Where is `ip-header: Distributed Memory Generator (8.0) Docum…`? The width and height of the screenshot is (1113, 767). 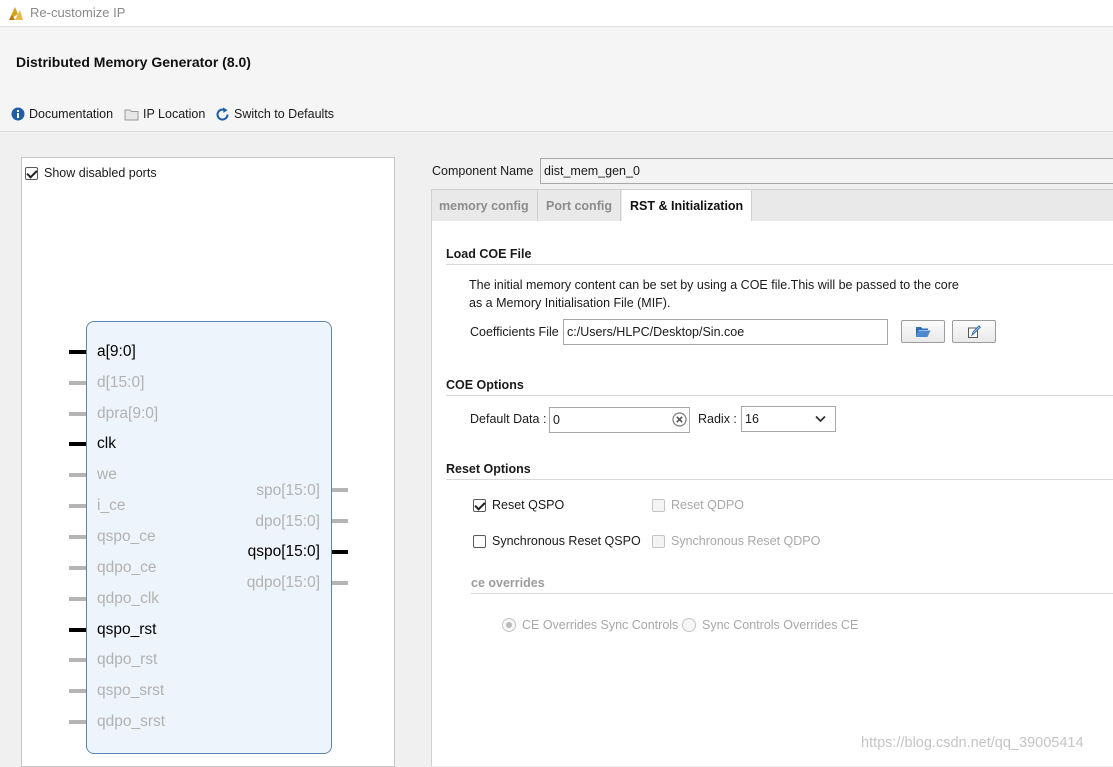
ip-header: Distributed Memory Generator (8.0) Docum… is located at coordinates (556, 80).